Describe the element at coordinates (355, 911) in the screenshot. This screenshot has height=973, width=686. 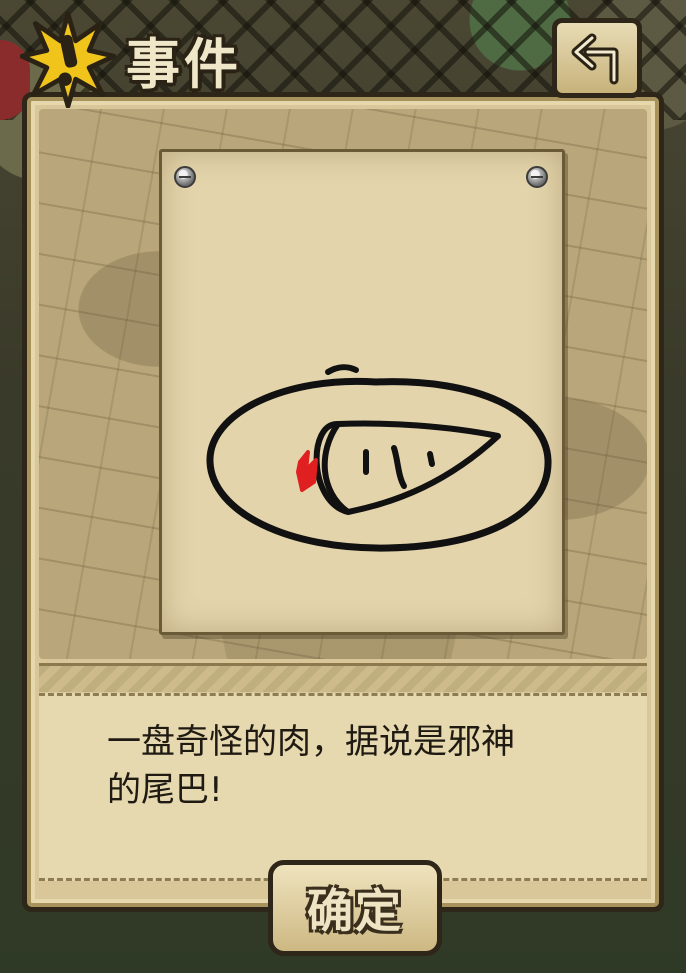
I see `confirm-button-label: 确定` at that location.